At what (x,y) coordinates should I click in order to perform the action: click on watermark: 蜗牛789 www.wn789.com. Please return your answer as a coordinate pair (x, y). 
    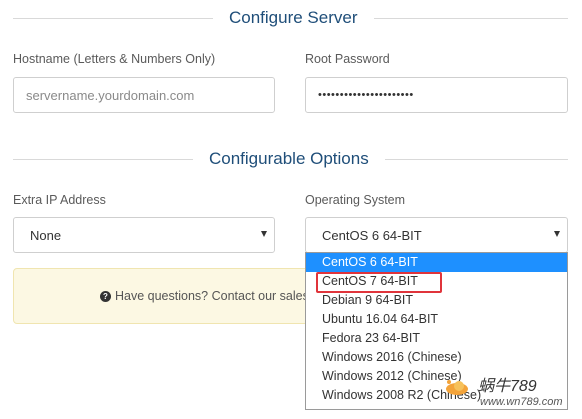
    Looking at the image, I should click on (511, 393).